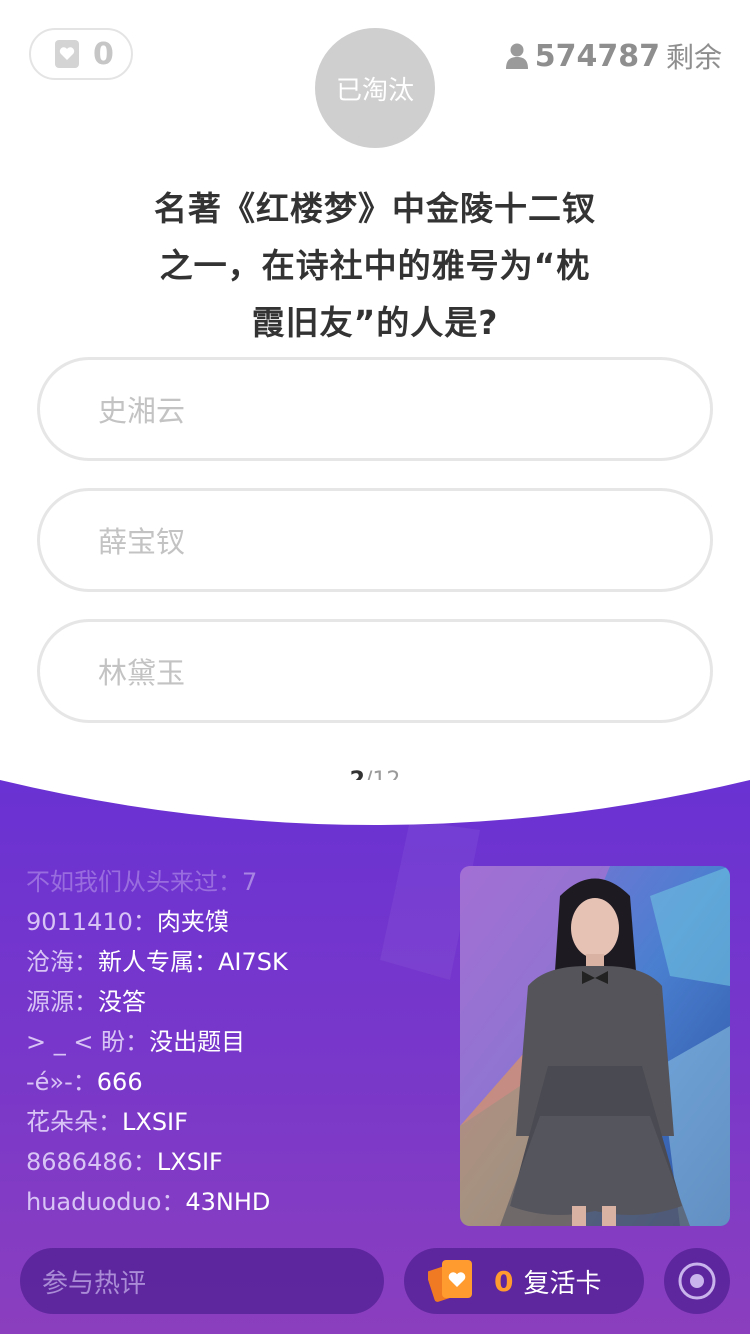 The width and height of the screenshot is (750, 1334). What do you see at coordinates (103, 54) in the screenshot?
I see `lives-count: 0` at bounding box center [103, 54].